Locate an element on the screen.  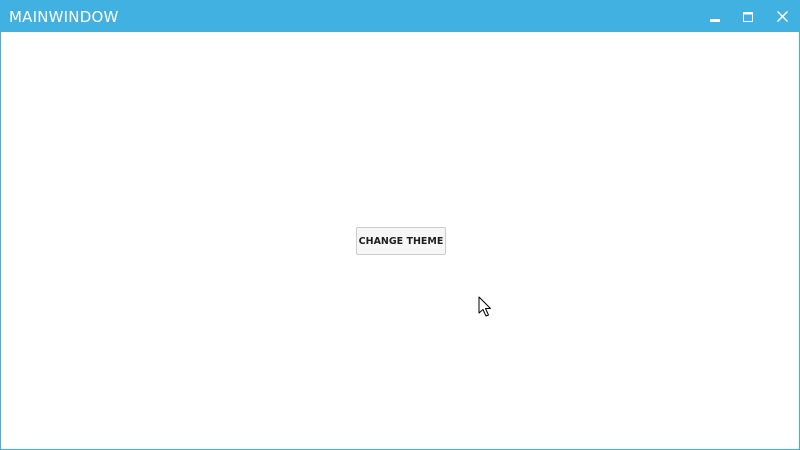
maximize-icon is located at coordinates (748, 16).